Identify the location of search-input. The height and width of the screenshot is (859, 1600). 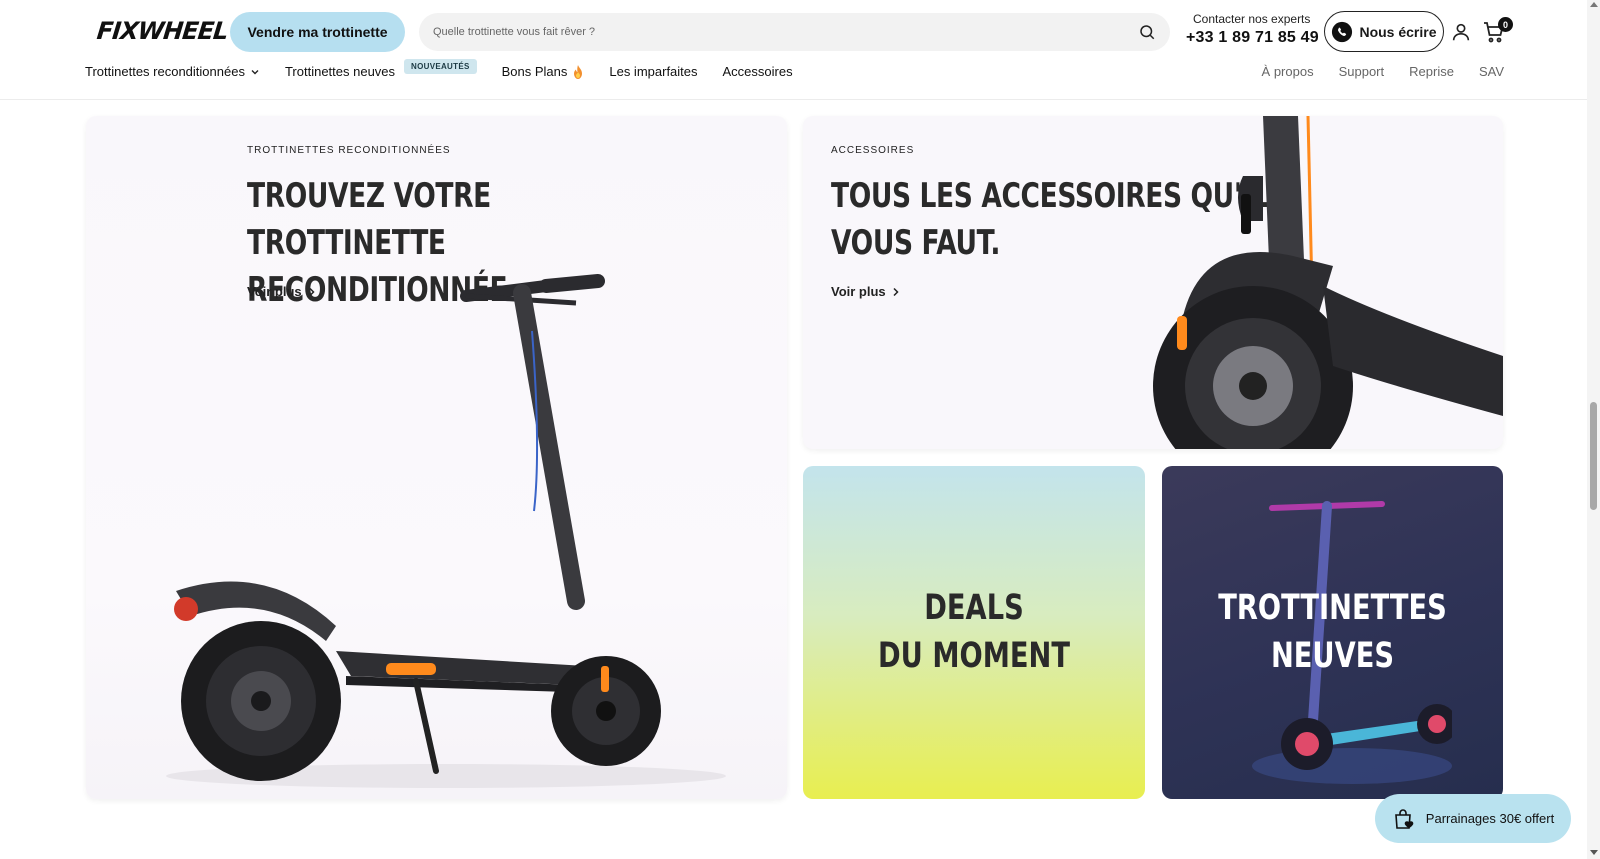
(781, 32).